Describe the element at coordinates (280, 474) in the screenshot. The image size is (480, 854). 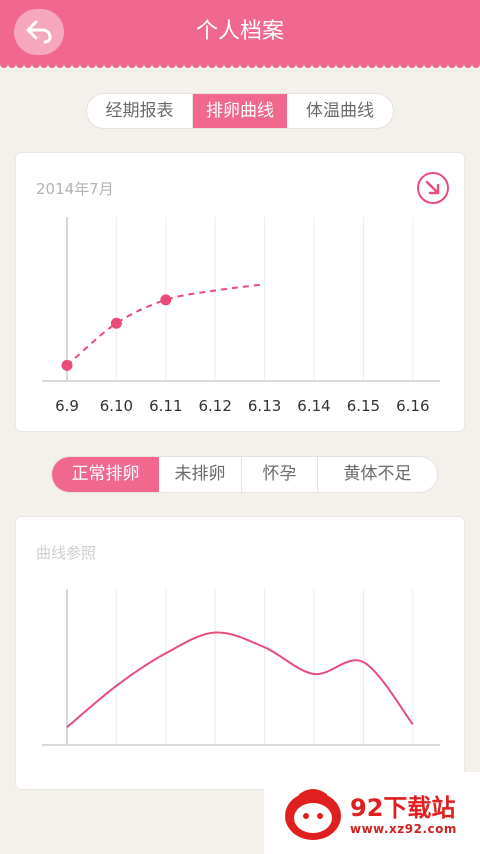
I see `tab-pregnant: 怀孕` at that location.